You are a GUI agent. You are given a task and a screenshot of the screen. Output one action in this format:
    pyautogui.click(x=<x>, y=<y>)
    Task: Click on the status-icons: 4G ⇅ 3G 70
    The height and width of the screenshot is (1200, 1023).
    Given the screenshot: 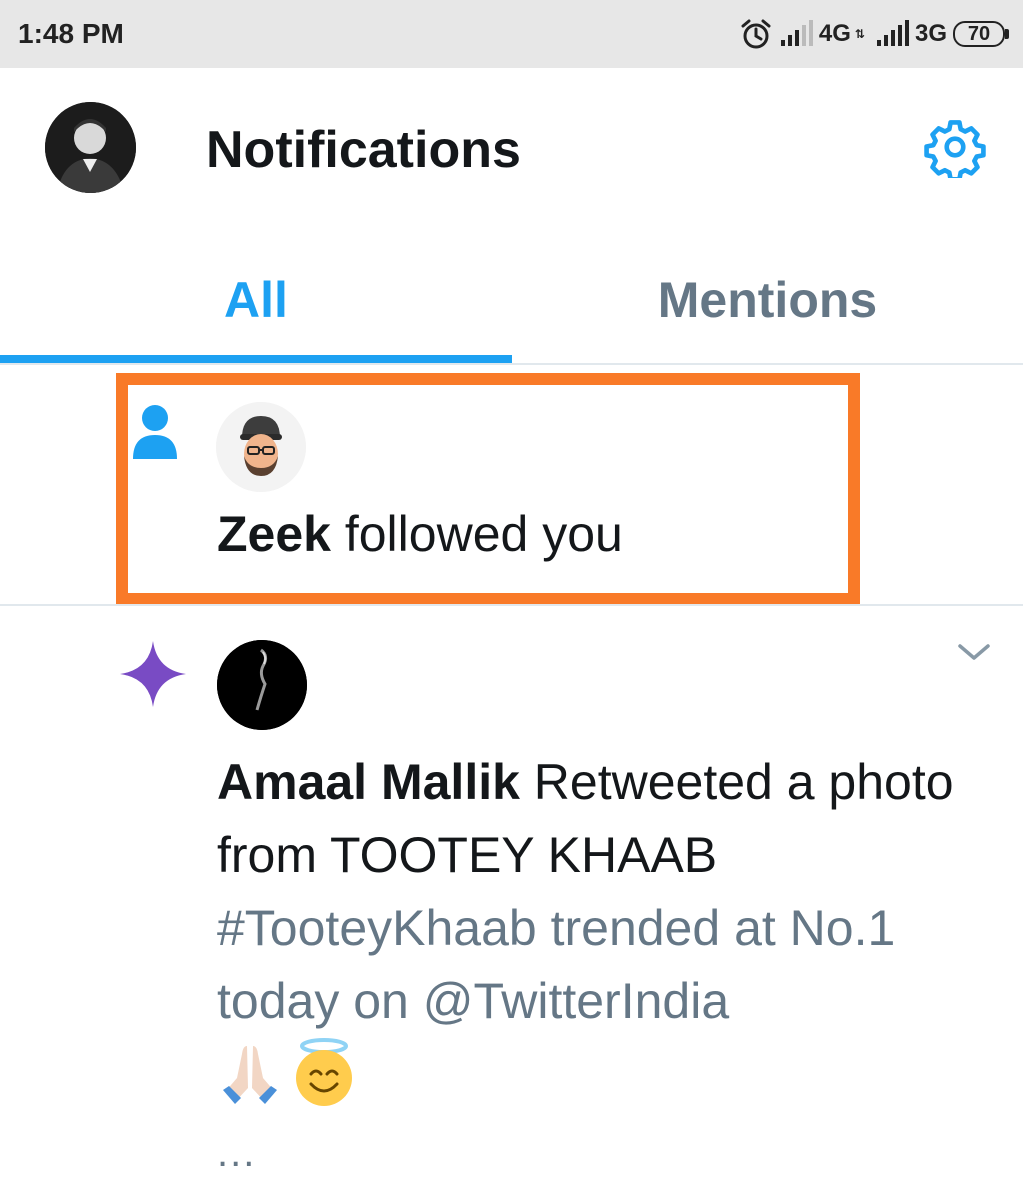 What is the action you would take?
    pyautogui.click(x=874, y=34)
    